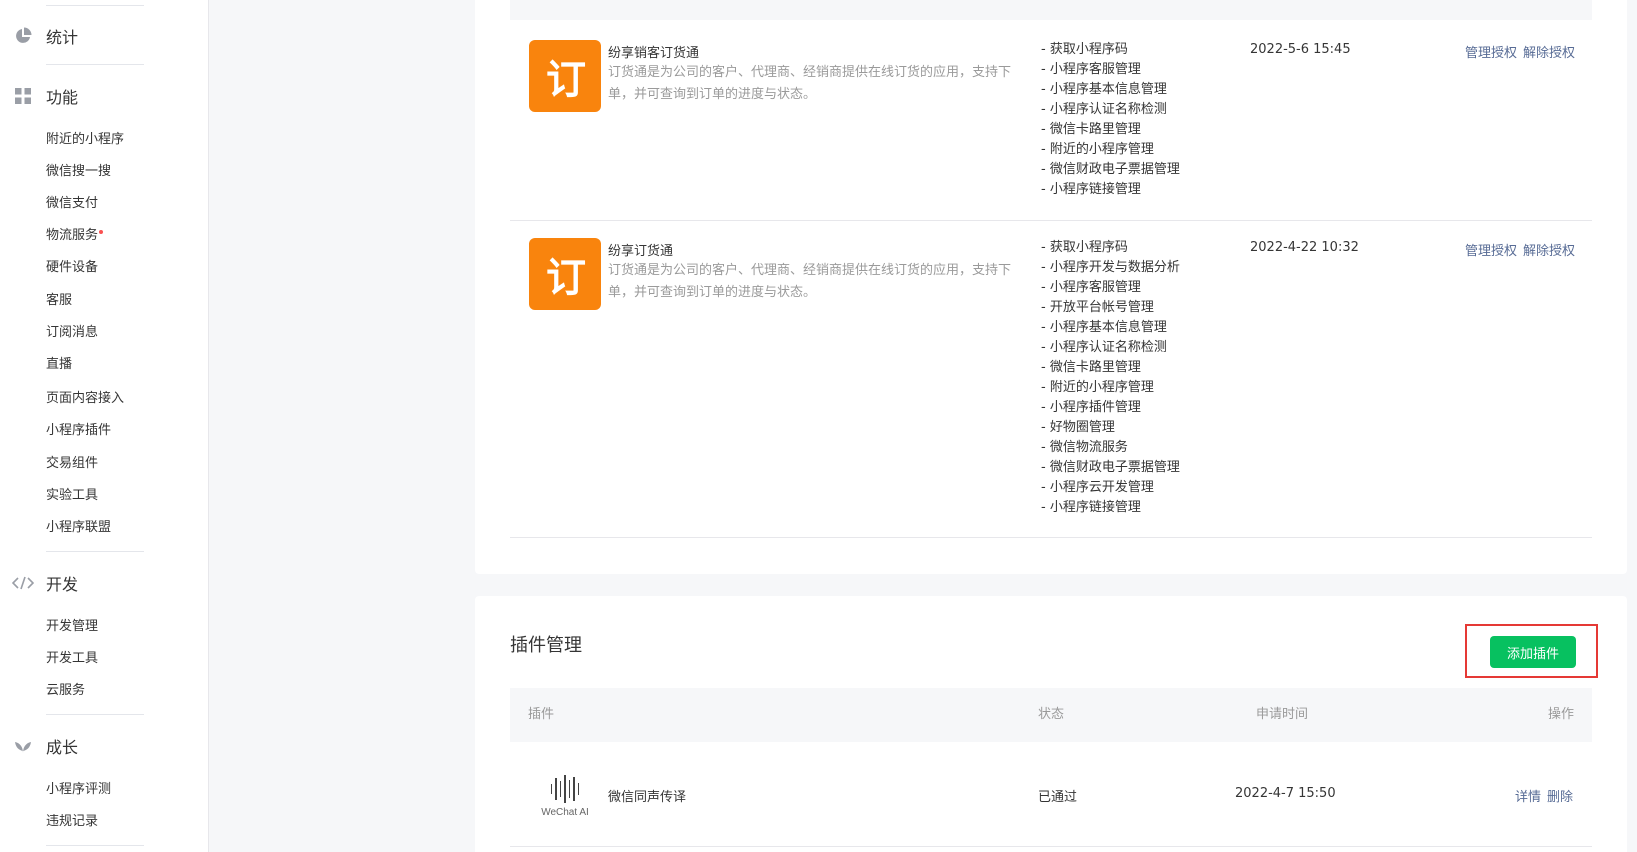 The height and width of the screenshot is (852, 1637). What do you see at coordinates (641, 251) in the screenshot?
I see `app-name: 纷享订货通` at bounding box center [641, 251].